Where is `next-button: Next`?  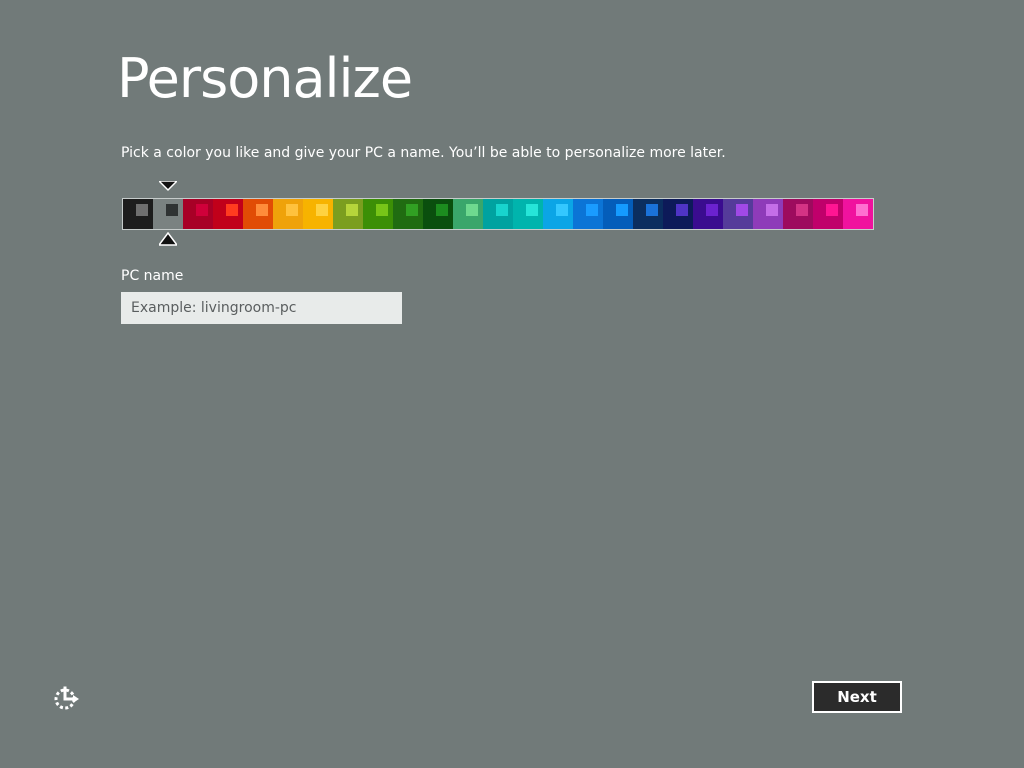 next-button: Next is located at coordinates (857, 697).